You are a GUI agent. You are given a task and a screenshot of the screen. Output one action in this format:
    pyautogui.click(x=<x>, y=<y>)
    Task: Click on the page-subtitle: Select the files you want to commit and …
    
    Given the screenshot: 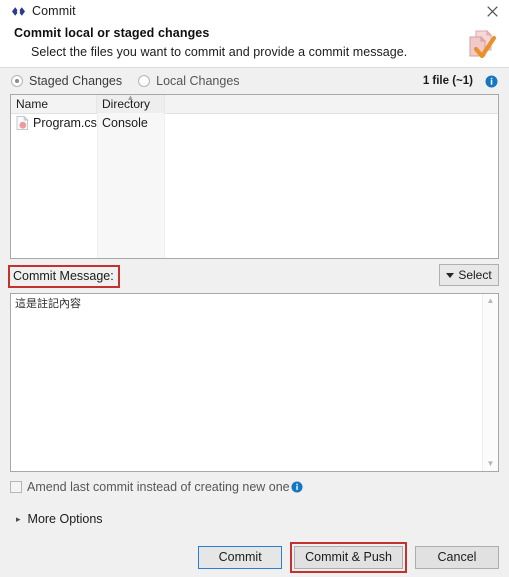 What is the action you would take?
    pyautogui.click(x=219, y=52)
    